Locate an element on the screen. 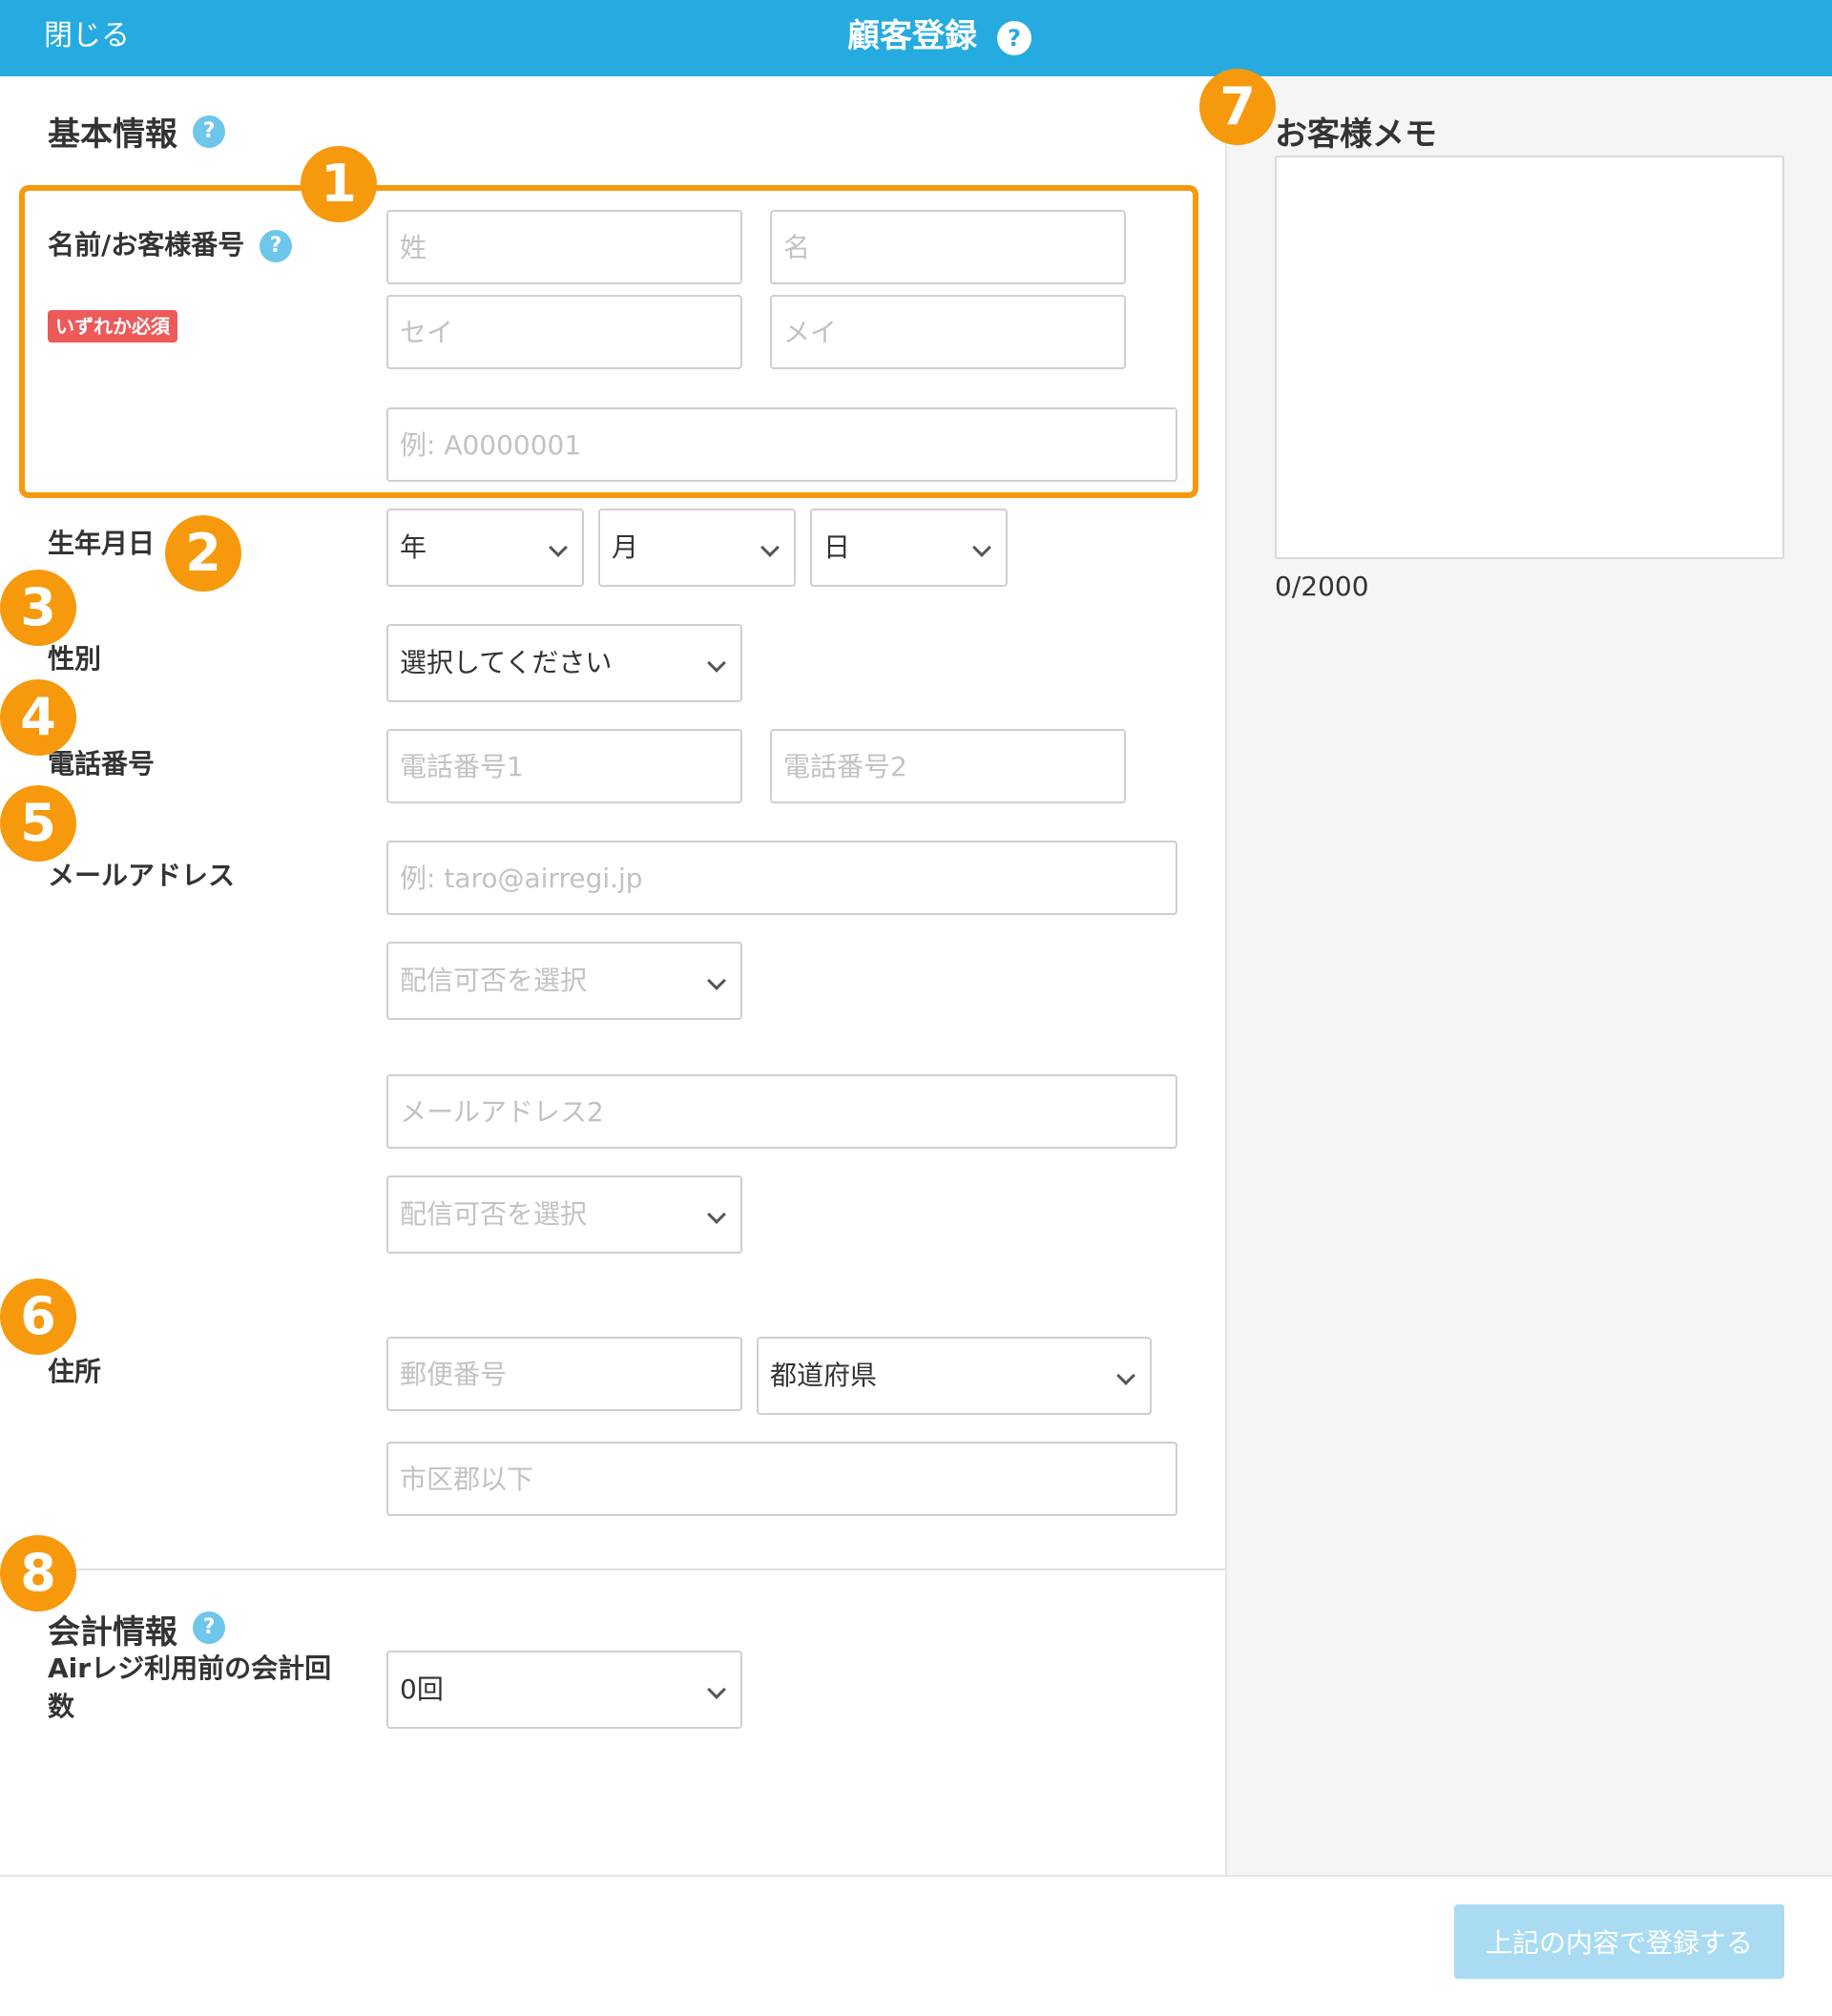 Image resolution: width=1832 pixels, height=2016 pixels. phone1-input is located at coordinates (564, 766).